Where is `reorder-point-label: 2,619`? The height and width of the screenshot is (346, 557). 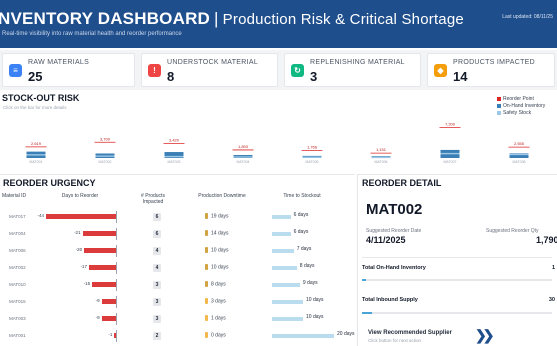 reorder-point-label: 2,619 is located at coordinates (36, 143).